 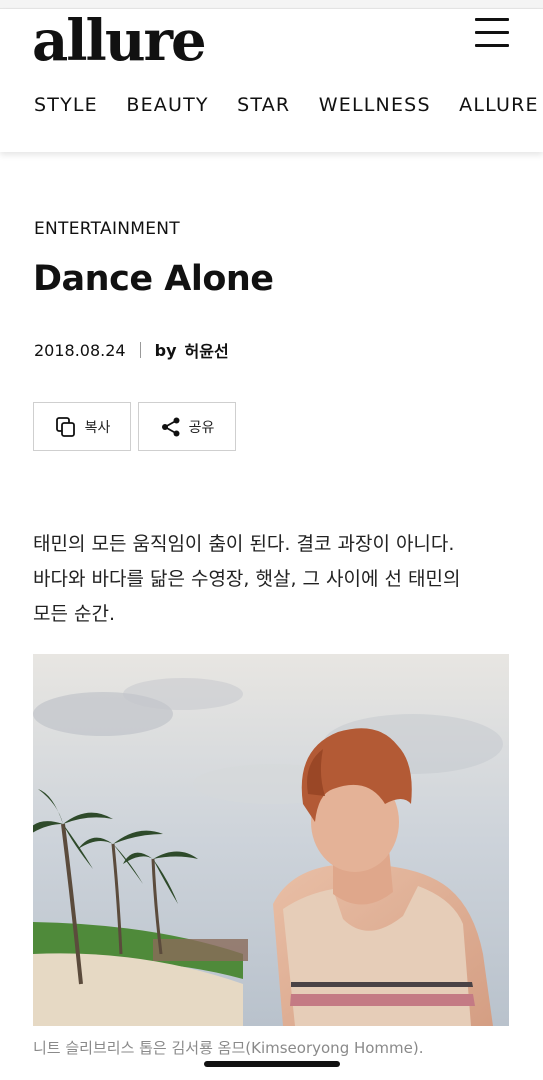 I want to click on article-date: 2018.08.24, so click(x=80, y=350).